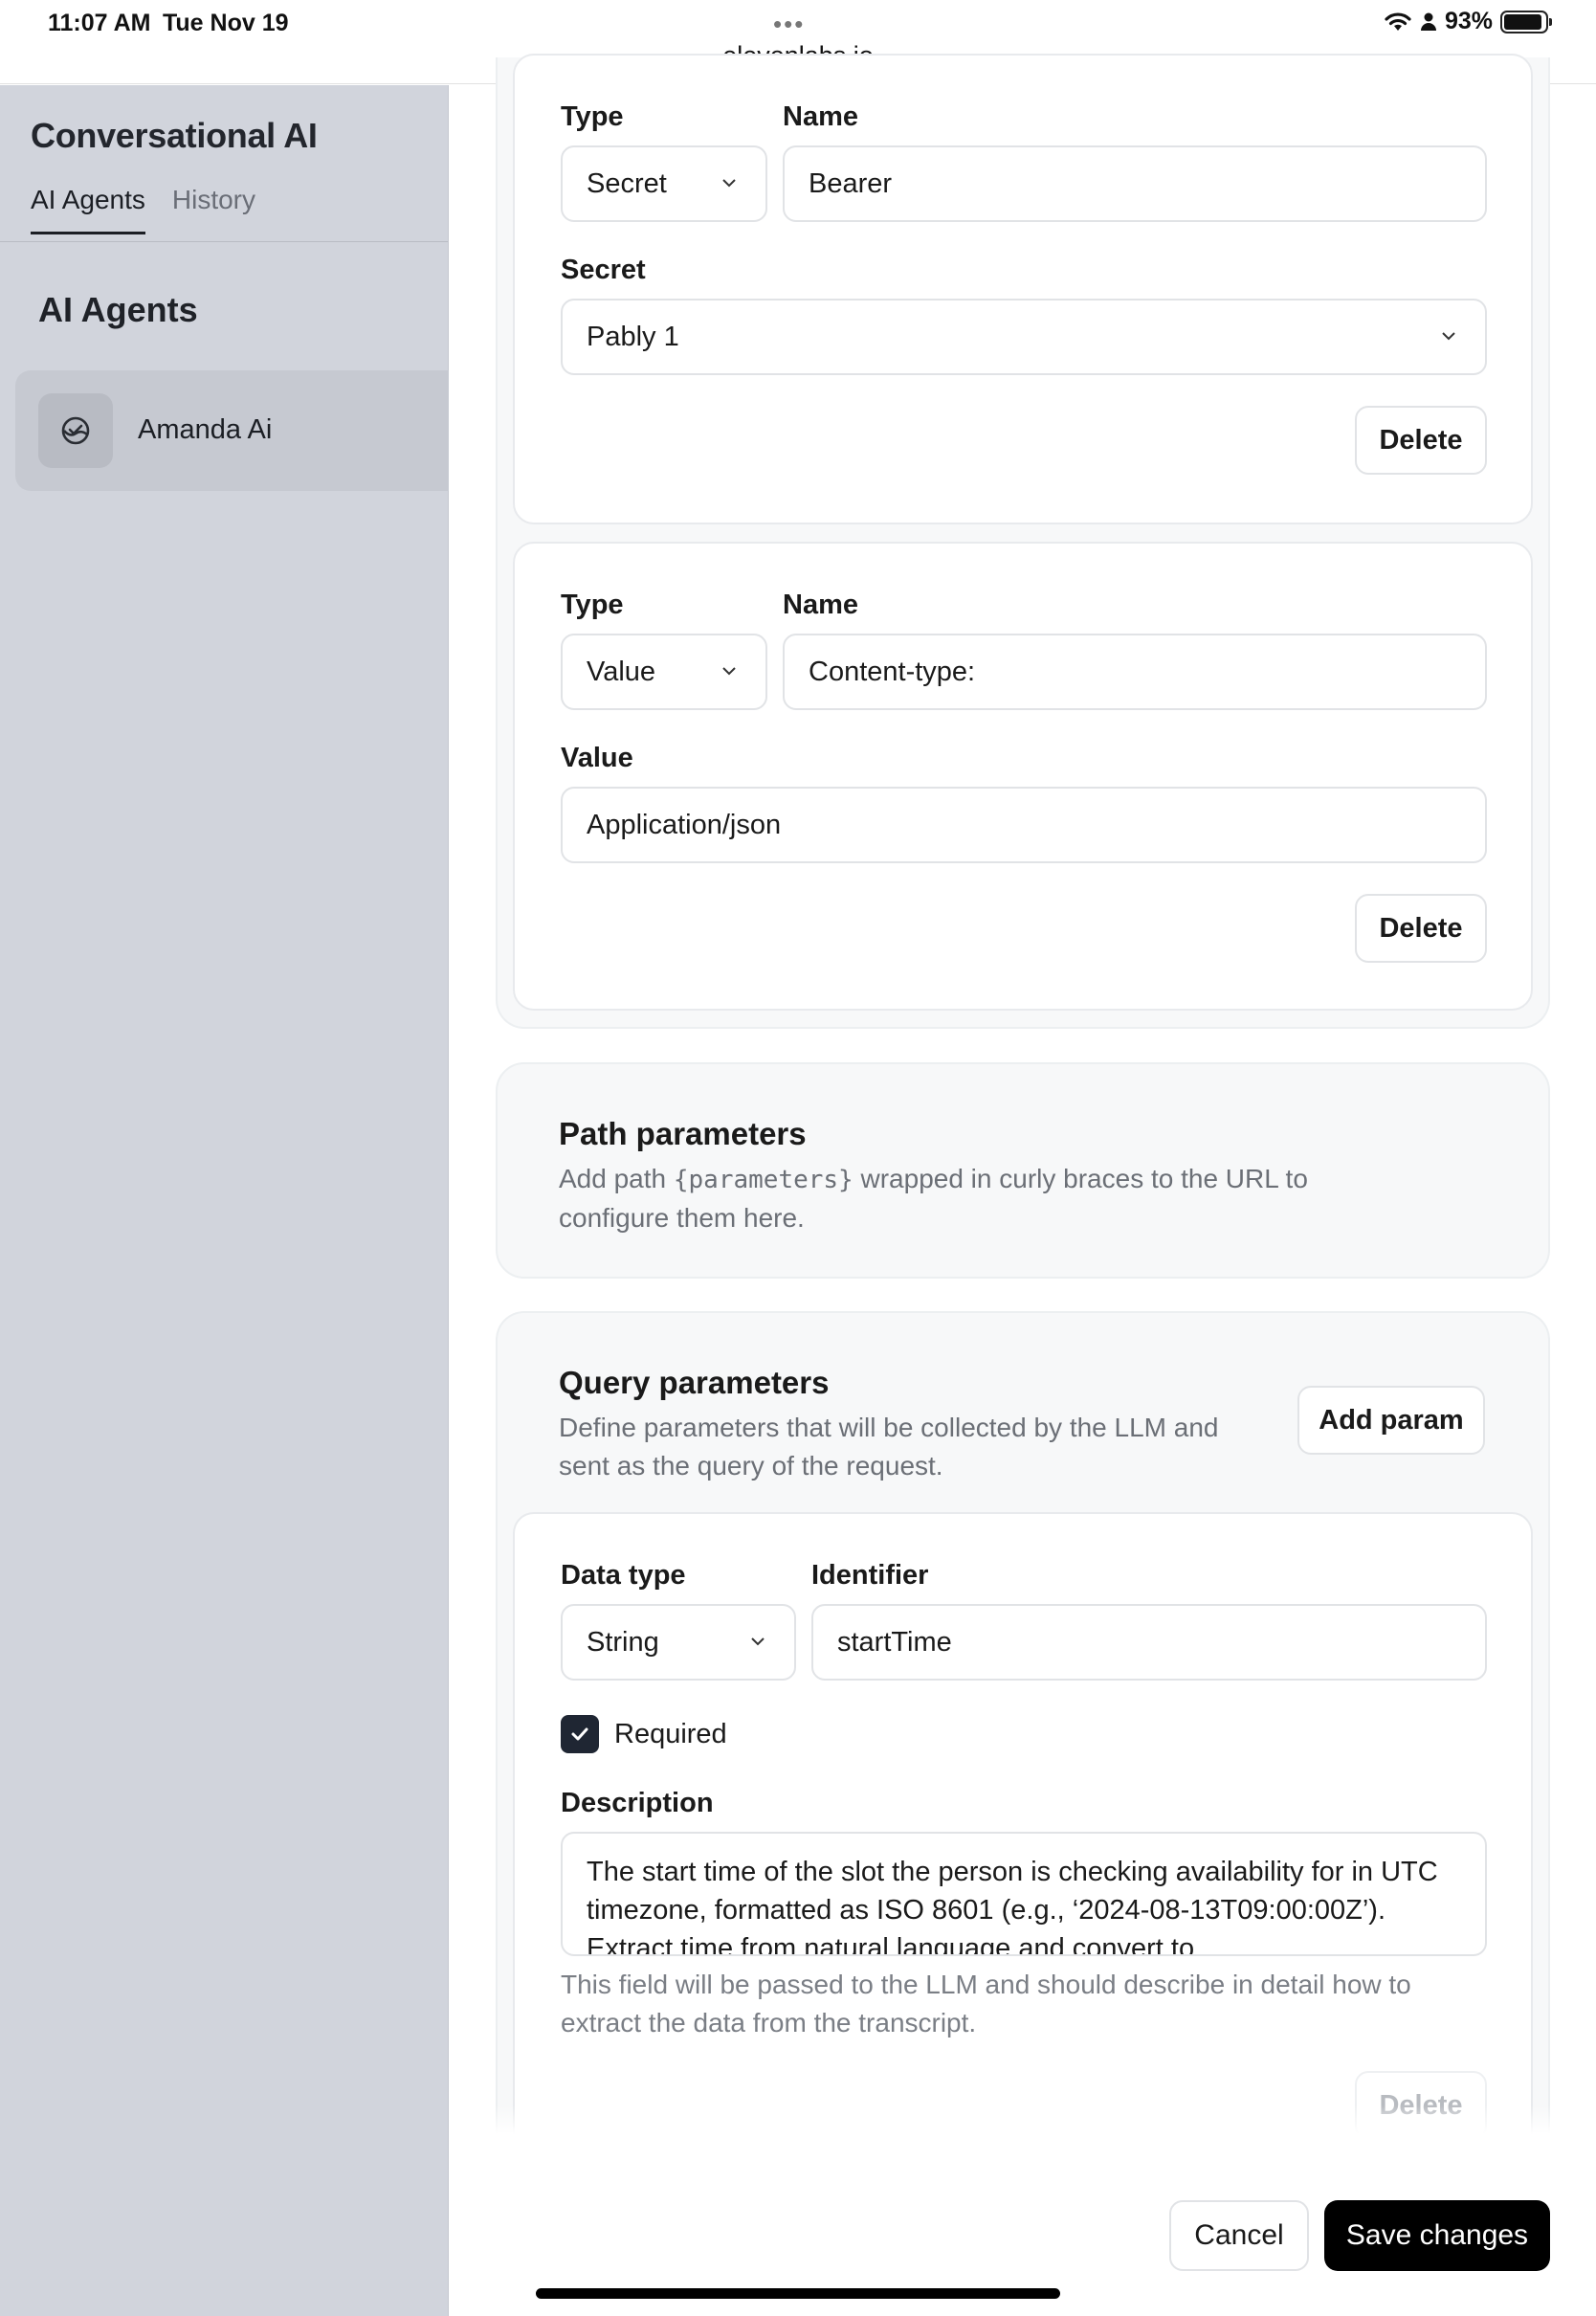  Describe the element at coordinates (1523, 21) in the screenshot. I see `battery-level` at that location.